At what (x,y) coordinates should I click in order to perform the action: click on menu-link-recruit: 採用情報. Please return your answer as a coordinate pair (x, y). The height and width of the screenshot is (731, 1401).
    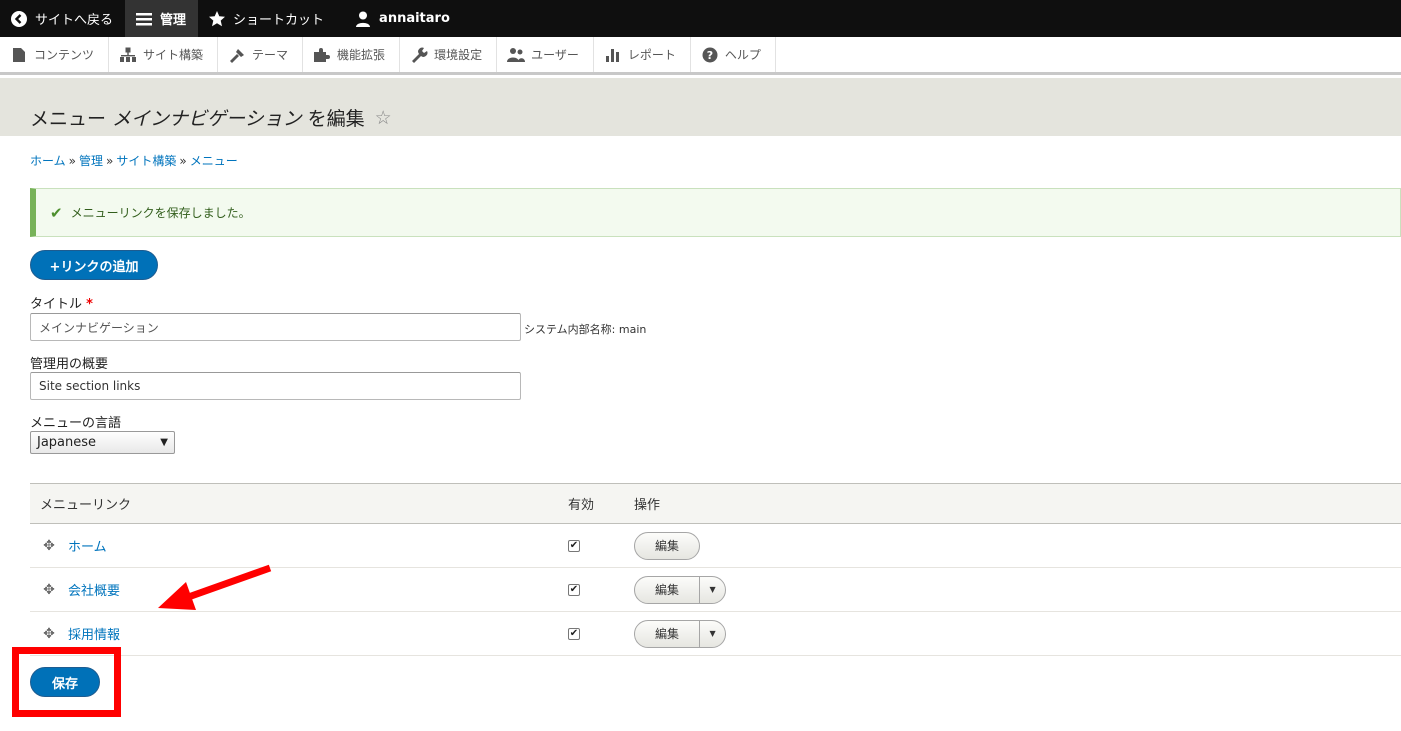
    Looking at the image, I should click on (94, 633).